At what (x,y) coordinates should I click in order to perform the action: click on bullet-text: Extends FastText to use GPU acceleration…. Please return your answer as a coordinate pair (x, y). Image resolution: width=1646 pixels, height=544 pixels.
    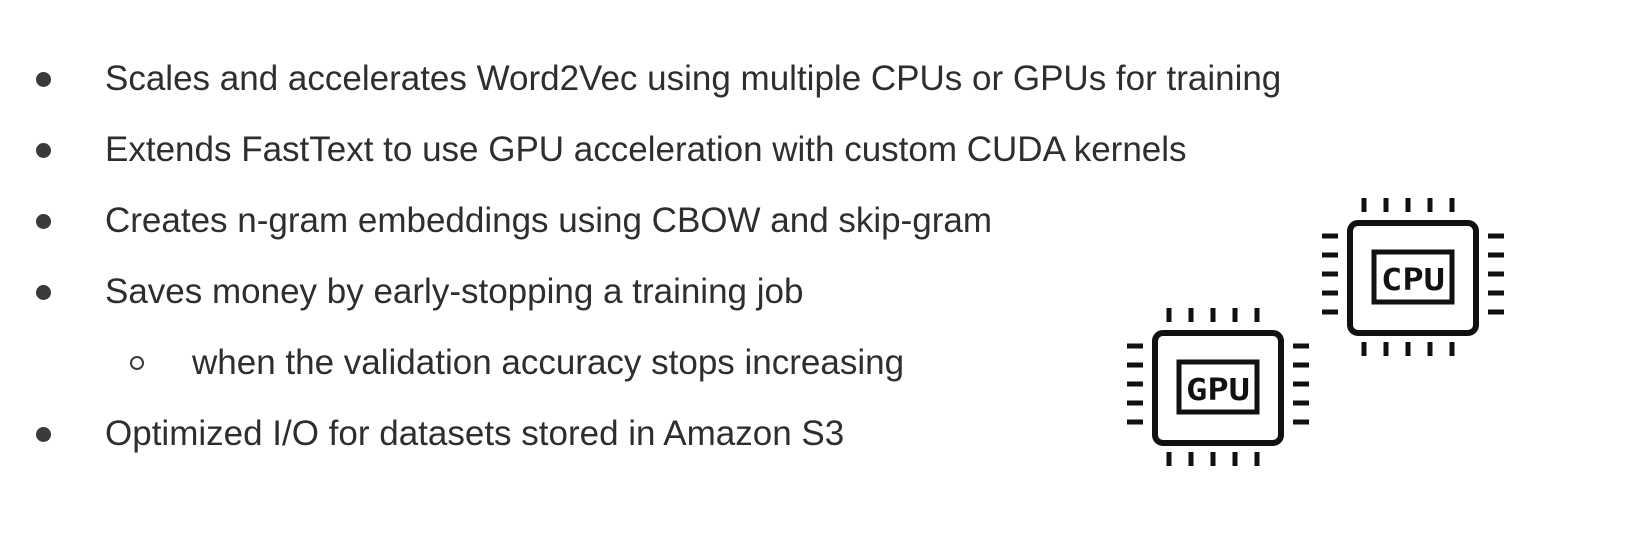
    Looking at the image, I should click on (646, 149).